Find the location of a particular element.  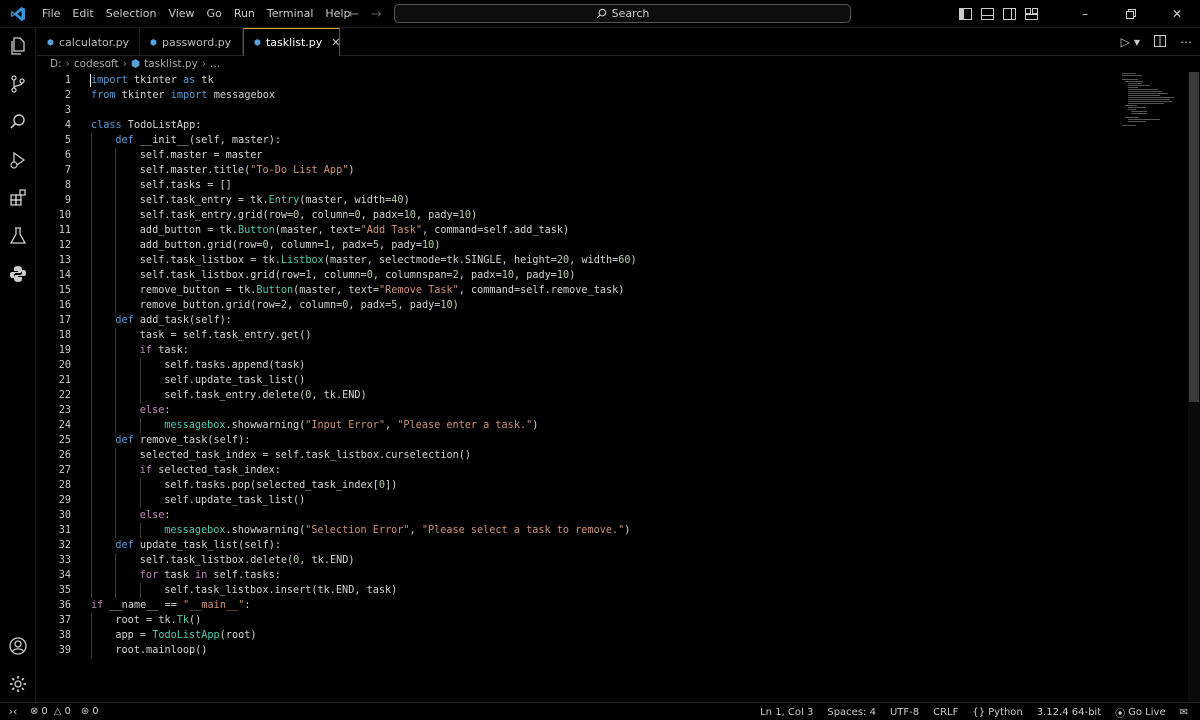

menu-view: View is located at coordinates (181, 14).